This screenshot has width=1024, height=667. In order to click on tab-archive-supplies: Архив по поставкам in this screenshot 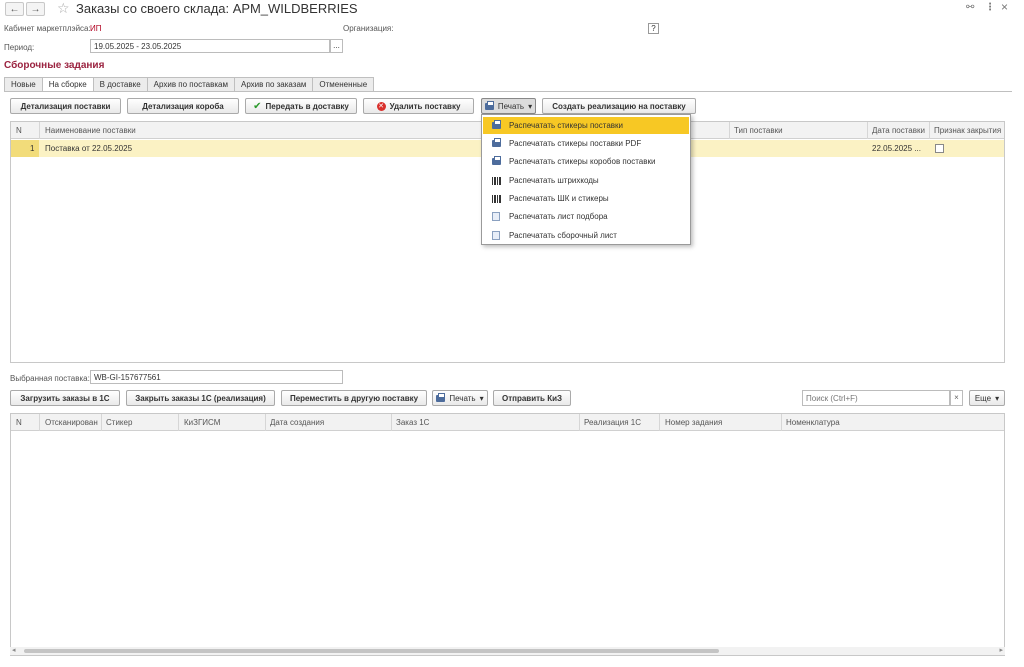, I will do `click(190, 84)`.